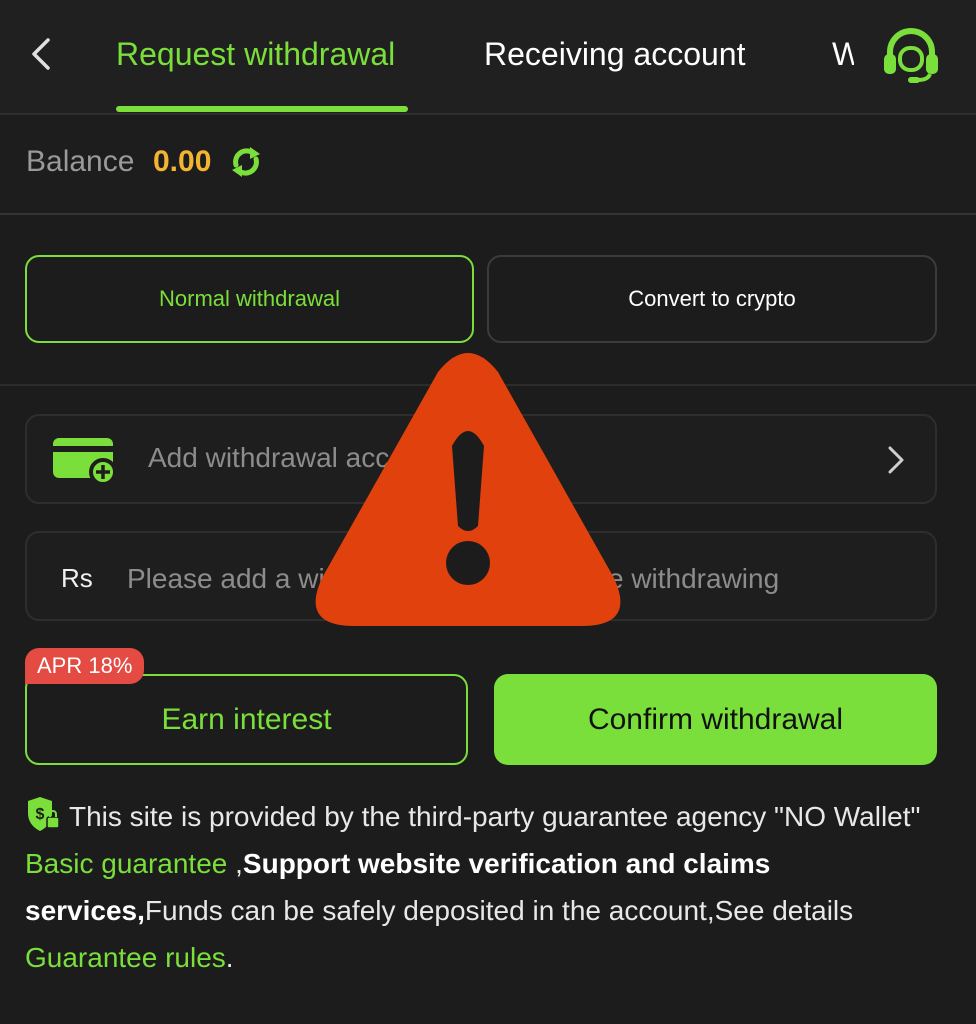  I want to click on headset-icon, so click(911, 56).